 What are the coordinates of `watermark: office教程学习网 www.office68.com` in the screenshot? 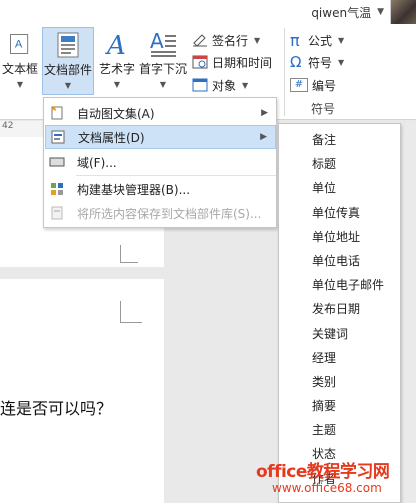 It's located at (336, 480).